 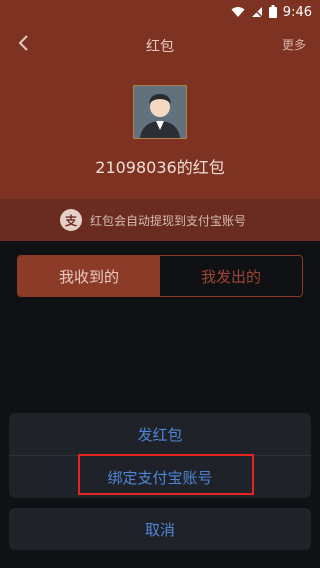 I want to click on status-icons: 9:46, so click(x=271, y=12).